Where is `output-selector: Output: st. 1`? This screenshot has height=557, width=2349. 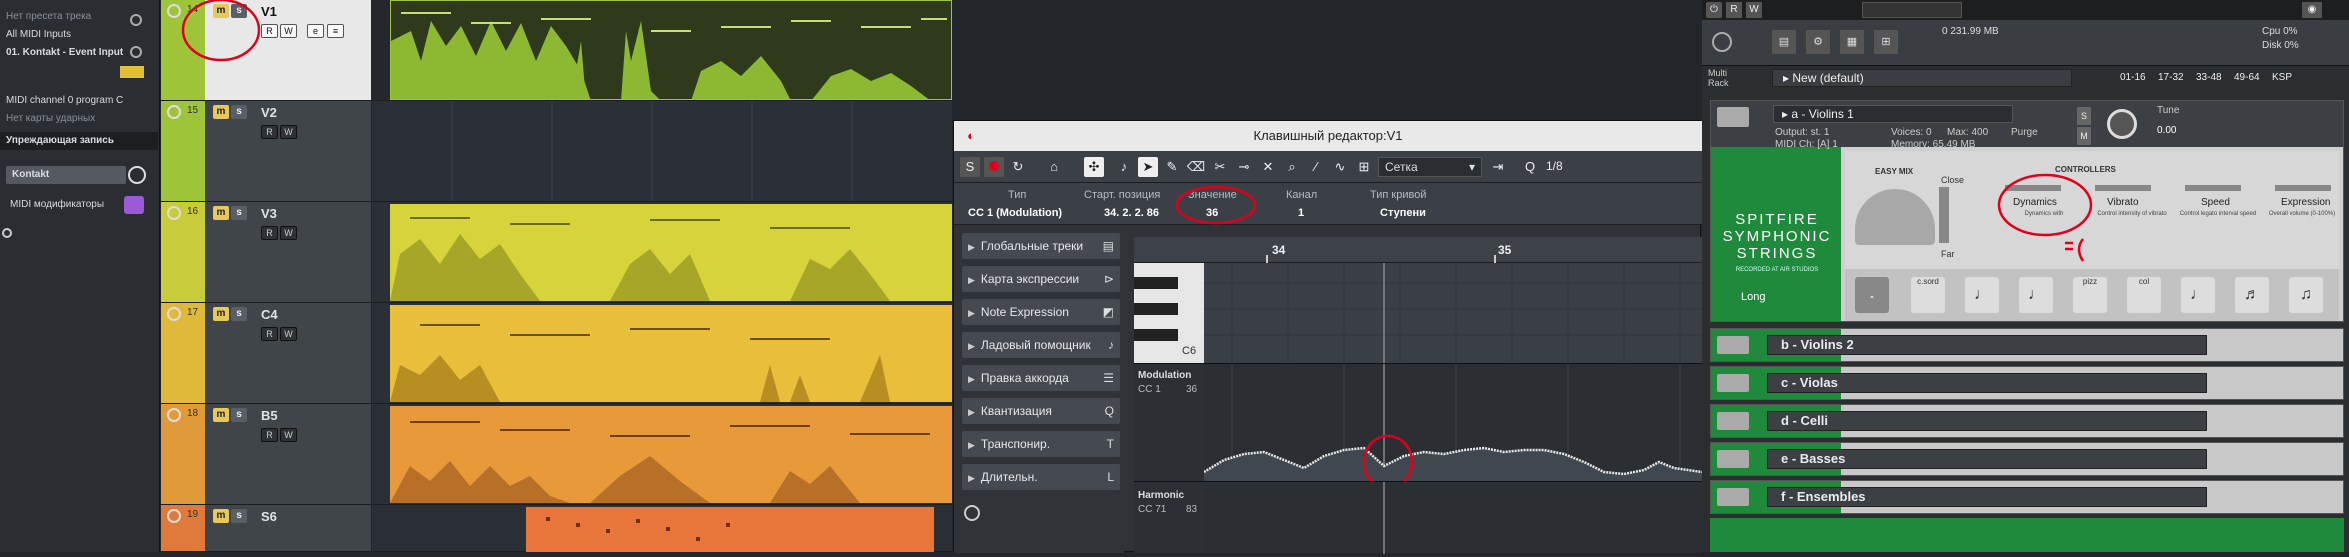 output-selector: Output: st. 1 is located at coordinates (1802, 132).